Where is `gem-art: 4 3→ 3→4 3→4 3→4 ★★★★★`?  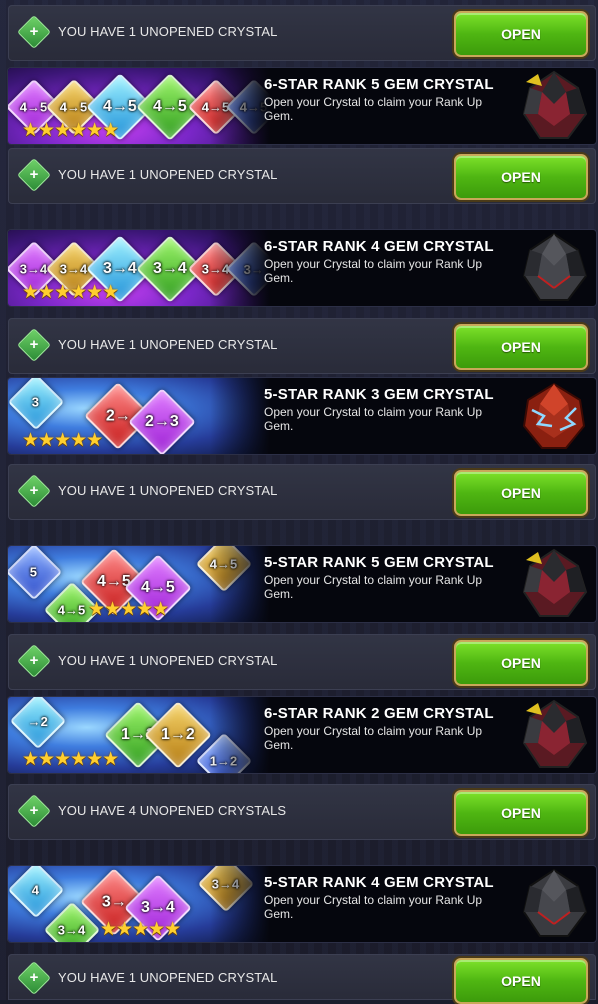 gem-art: 4 3→ 3→4 3→4 3→4 ★★★★★ is located at coordinates (139, 904).